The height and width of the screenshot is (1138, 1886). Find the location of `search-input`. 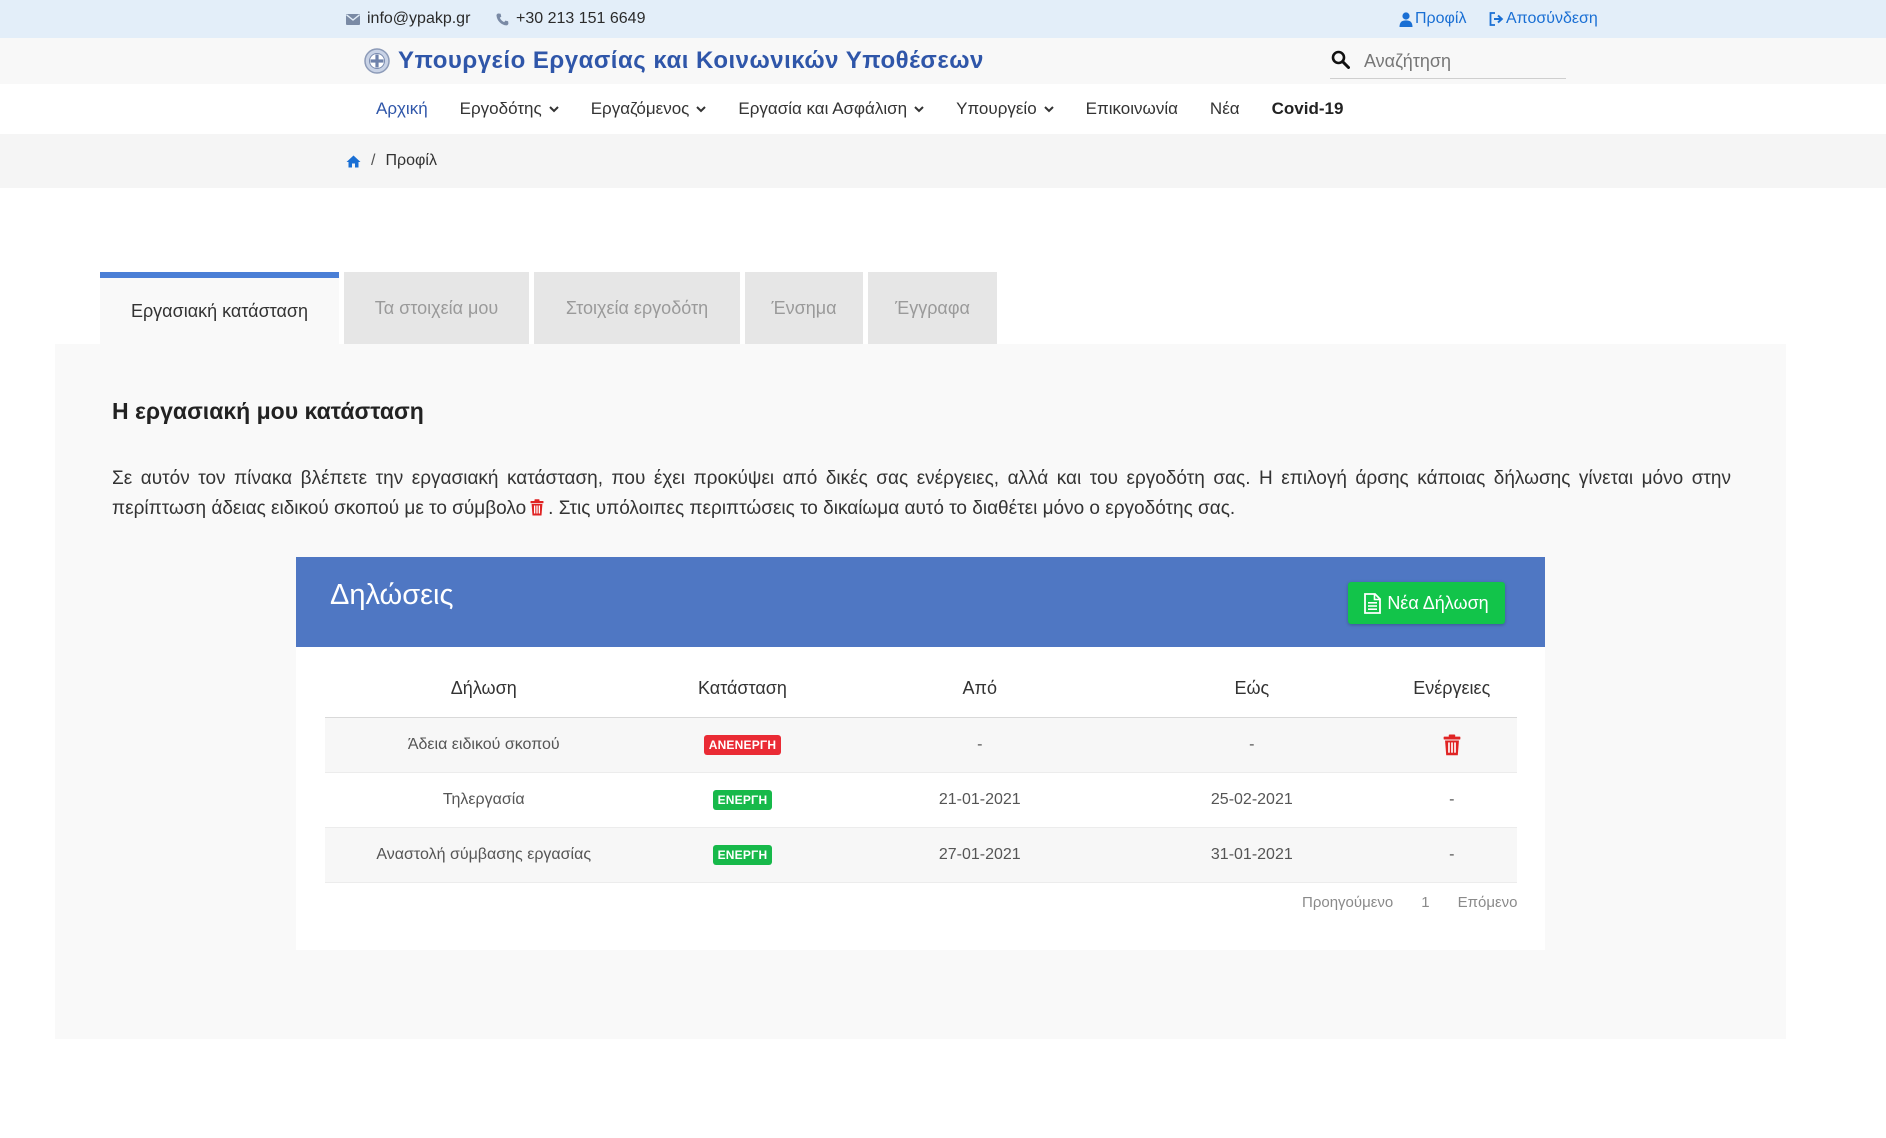

search-input is located at coordinates (1464, 61).